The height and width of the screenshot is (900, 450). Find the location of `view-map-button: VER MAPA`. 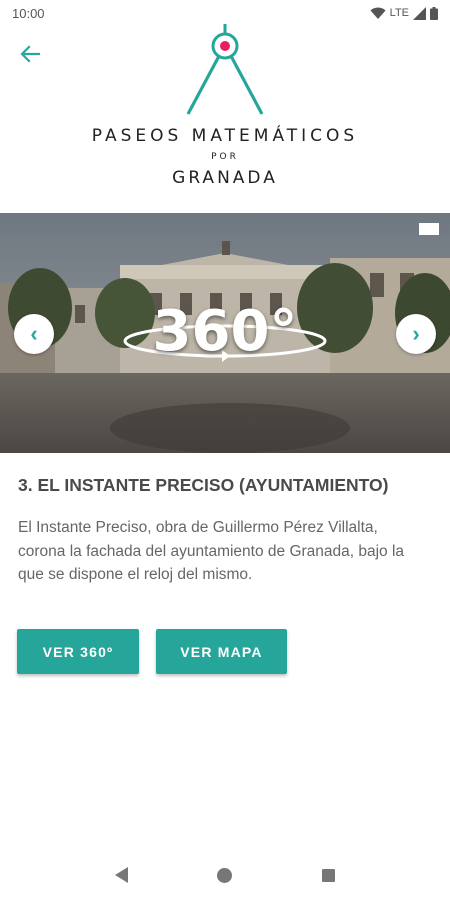

view-map-button: VER MAPA is located at coordinates (221, 651).